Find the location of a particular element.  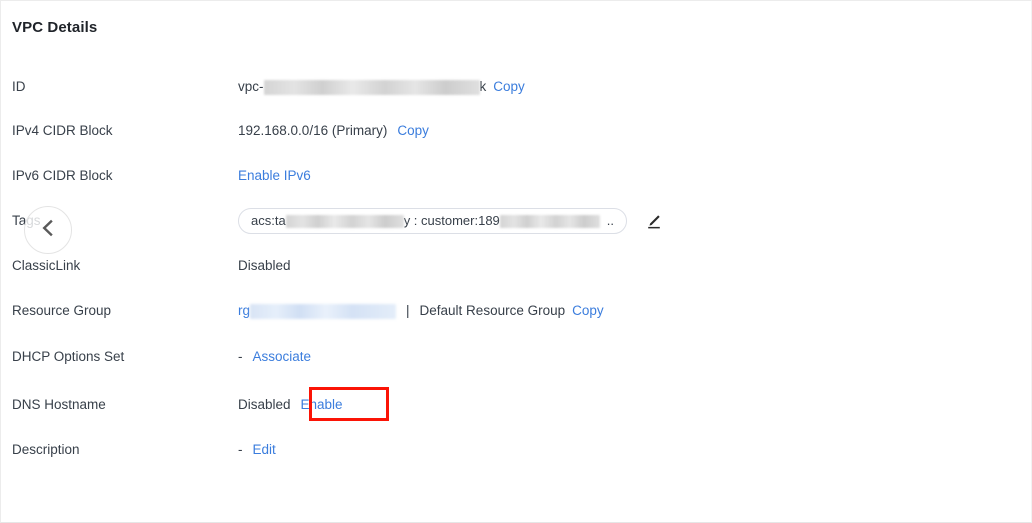

row-label-description: Description is located at coordinates (46, 449).